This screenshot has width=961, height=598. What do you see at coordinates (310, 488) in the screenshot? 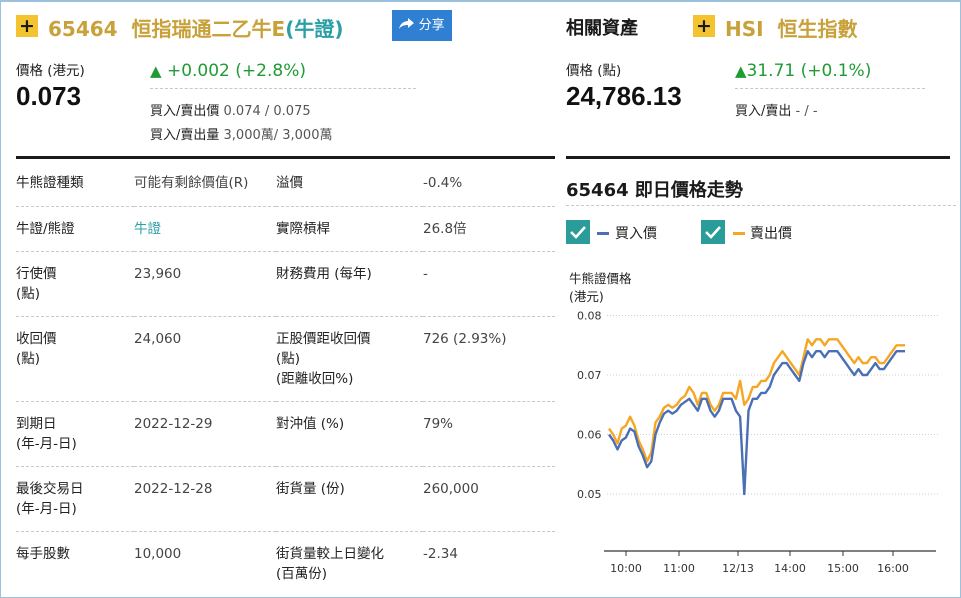
I see `detail-key: 街貨量 (份)` at bounding box center [310, 488].